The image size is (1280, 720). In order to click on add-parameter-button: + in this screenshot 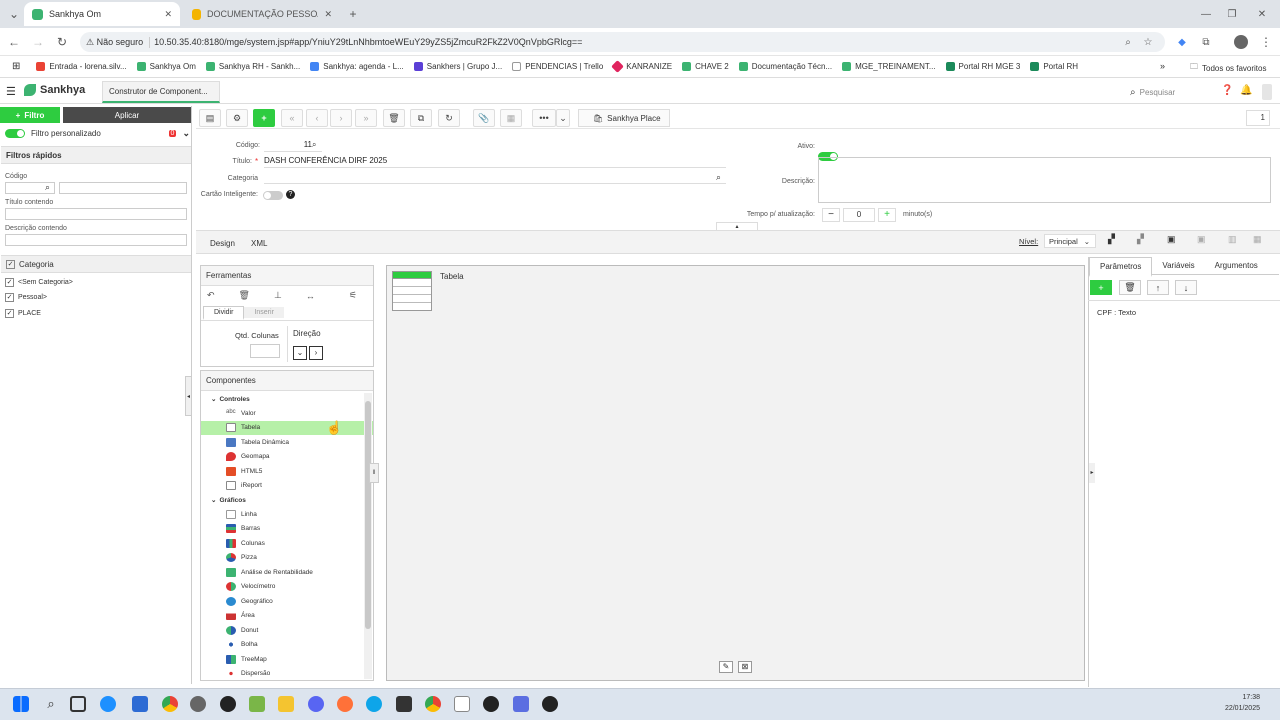, I will do `click(1101, 287)`.